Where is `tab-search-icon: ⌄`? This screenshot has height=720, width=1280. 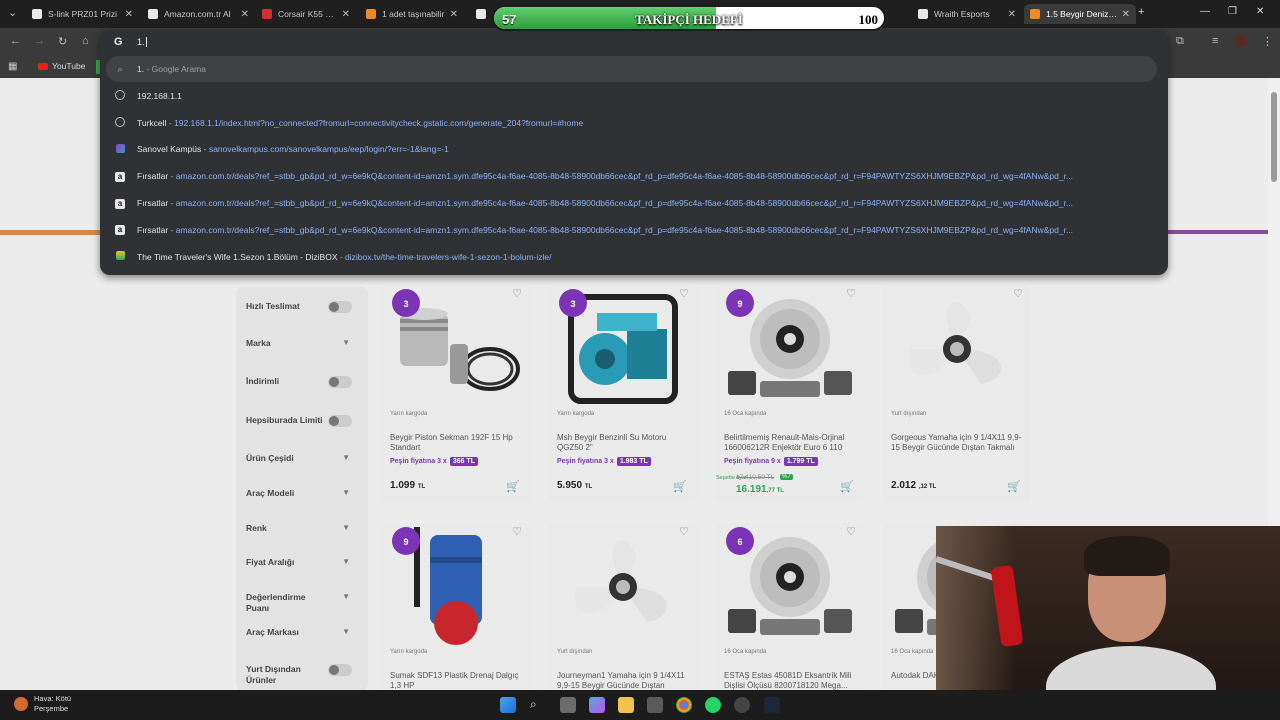
tab-search-icon: ⌄ is located at coordinates (12, 12).